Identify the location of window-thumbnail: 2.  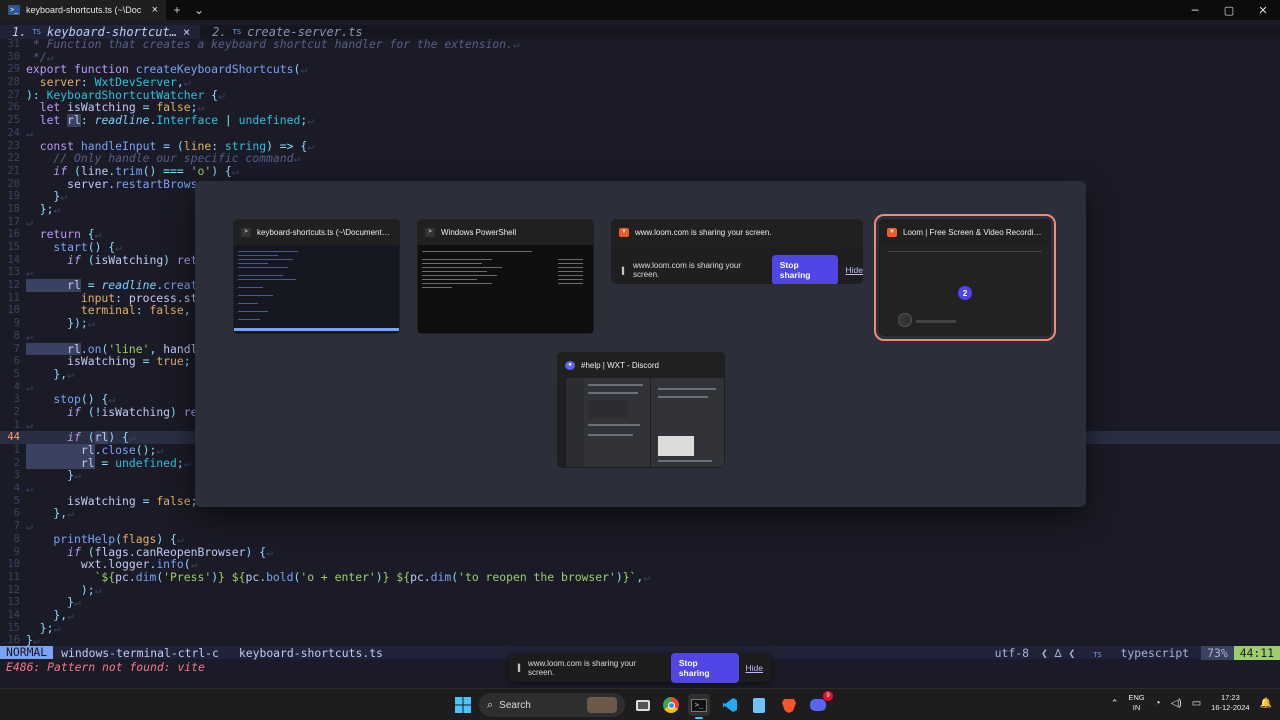
(965, 290).